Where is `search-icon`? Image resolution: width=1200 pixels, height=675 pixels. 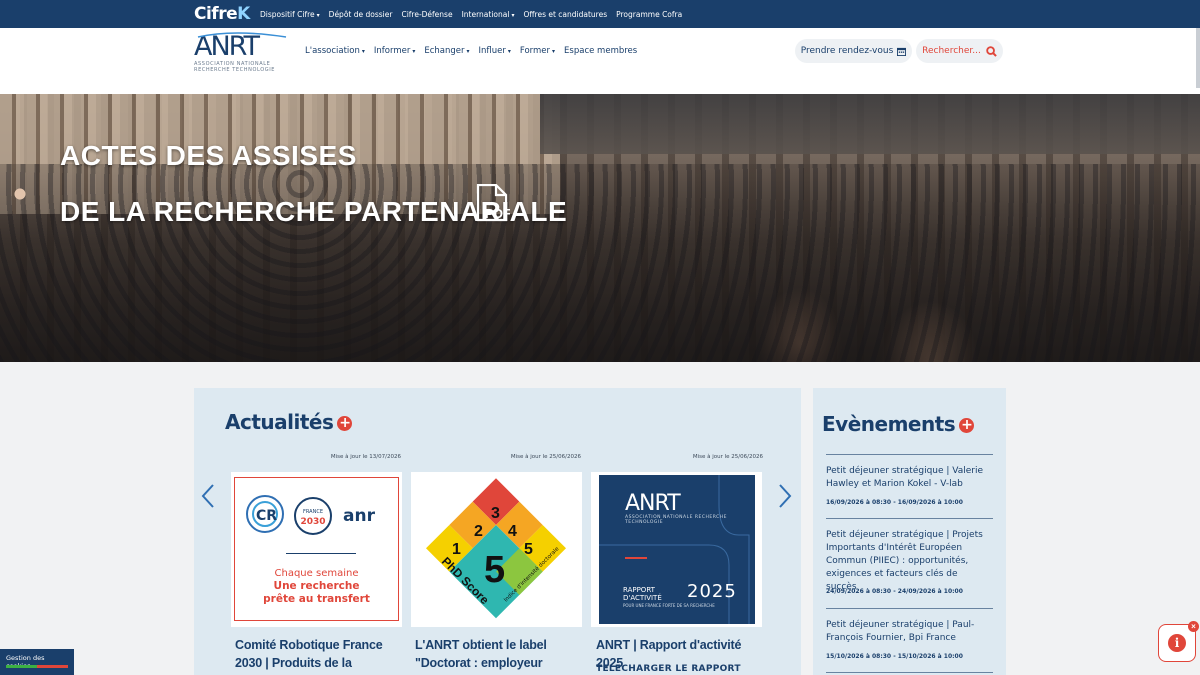 search-icon is located at coordinates (991, 51).